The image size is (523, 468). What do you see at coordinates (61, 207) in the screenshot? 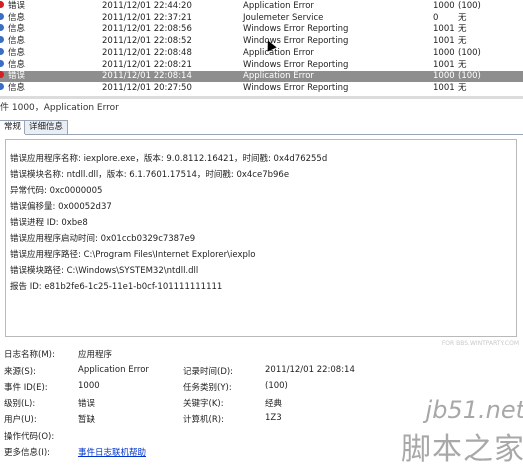
I see `detail-line: 错误偏移量: 0x00052d37` at bounding box center [61, 207].